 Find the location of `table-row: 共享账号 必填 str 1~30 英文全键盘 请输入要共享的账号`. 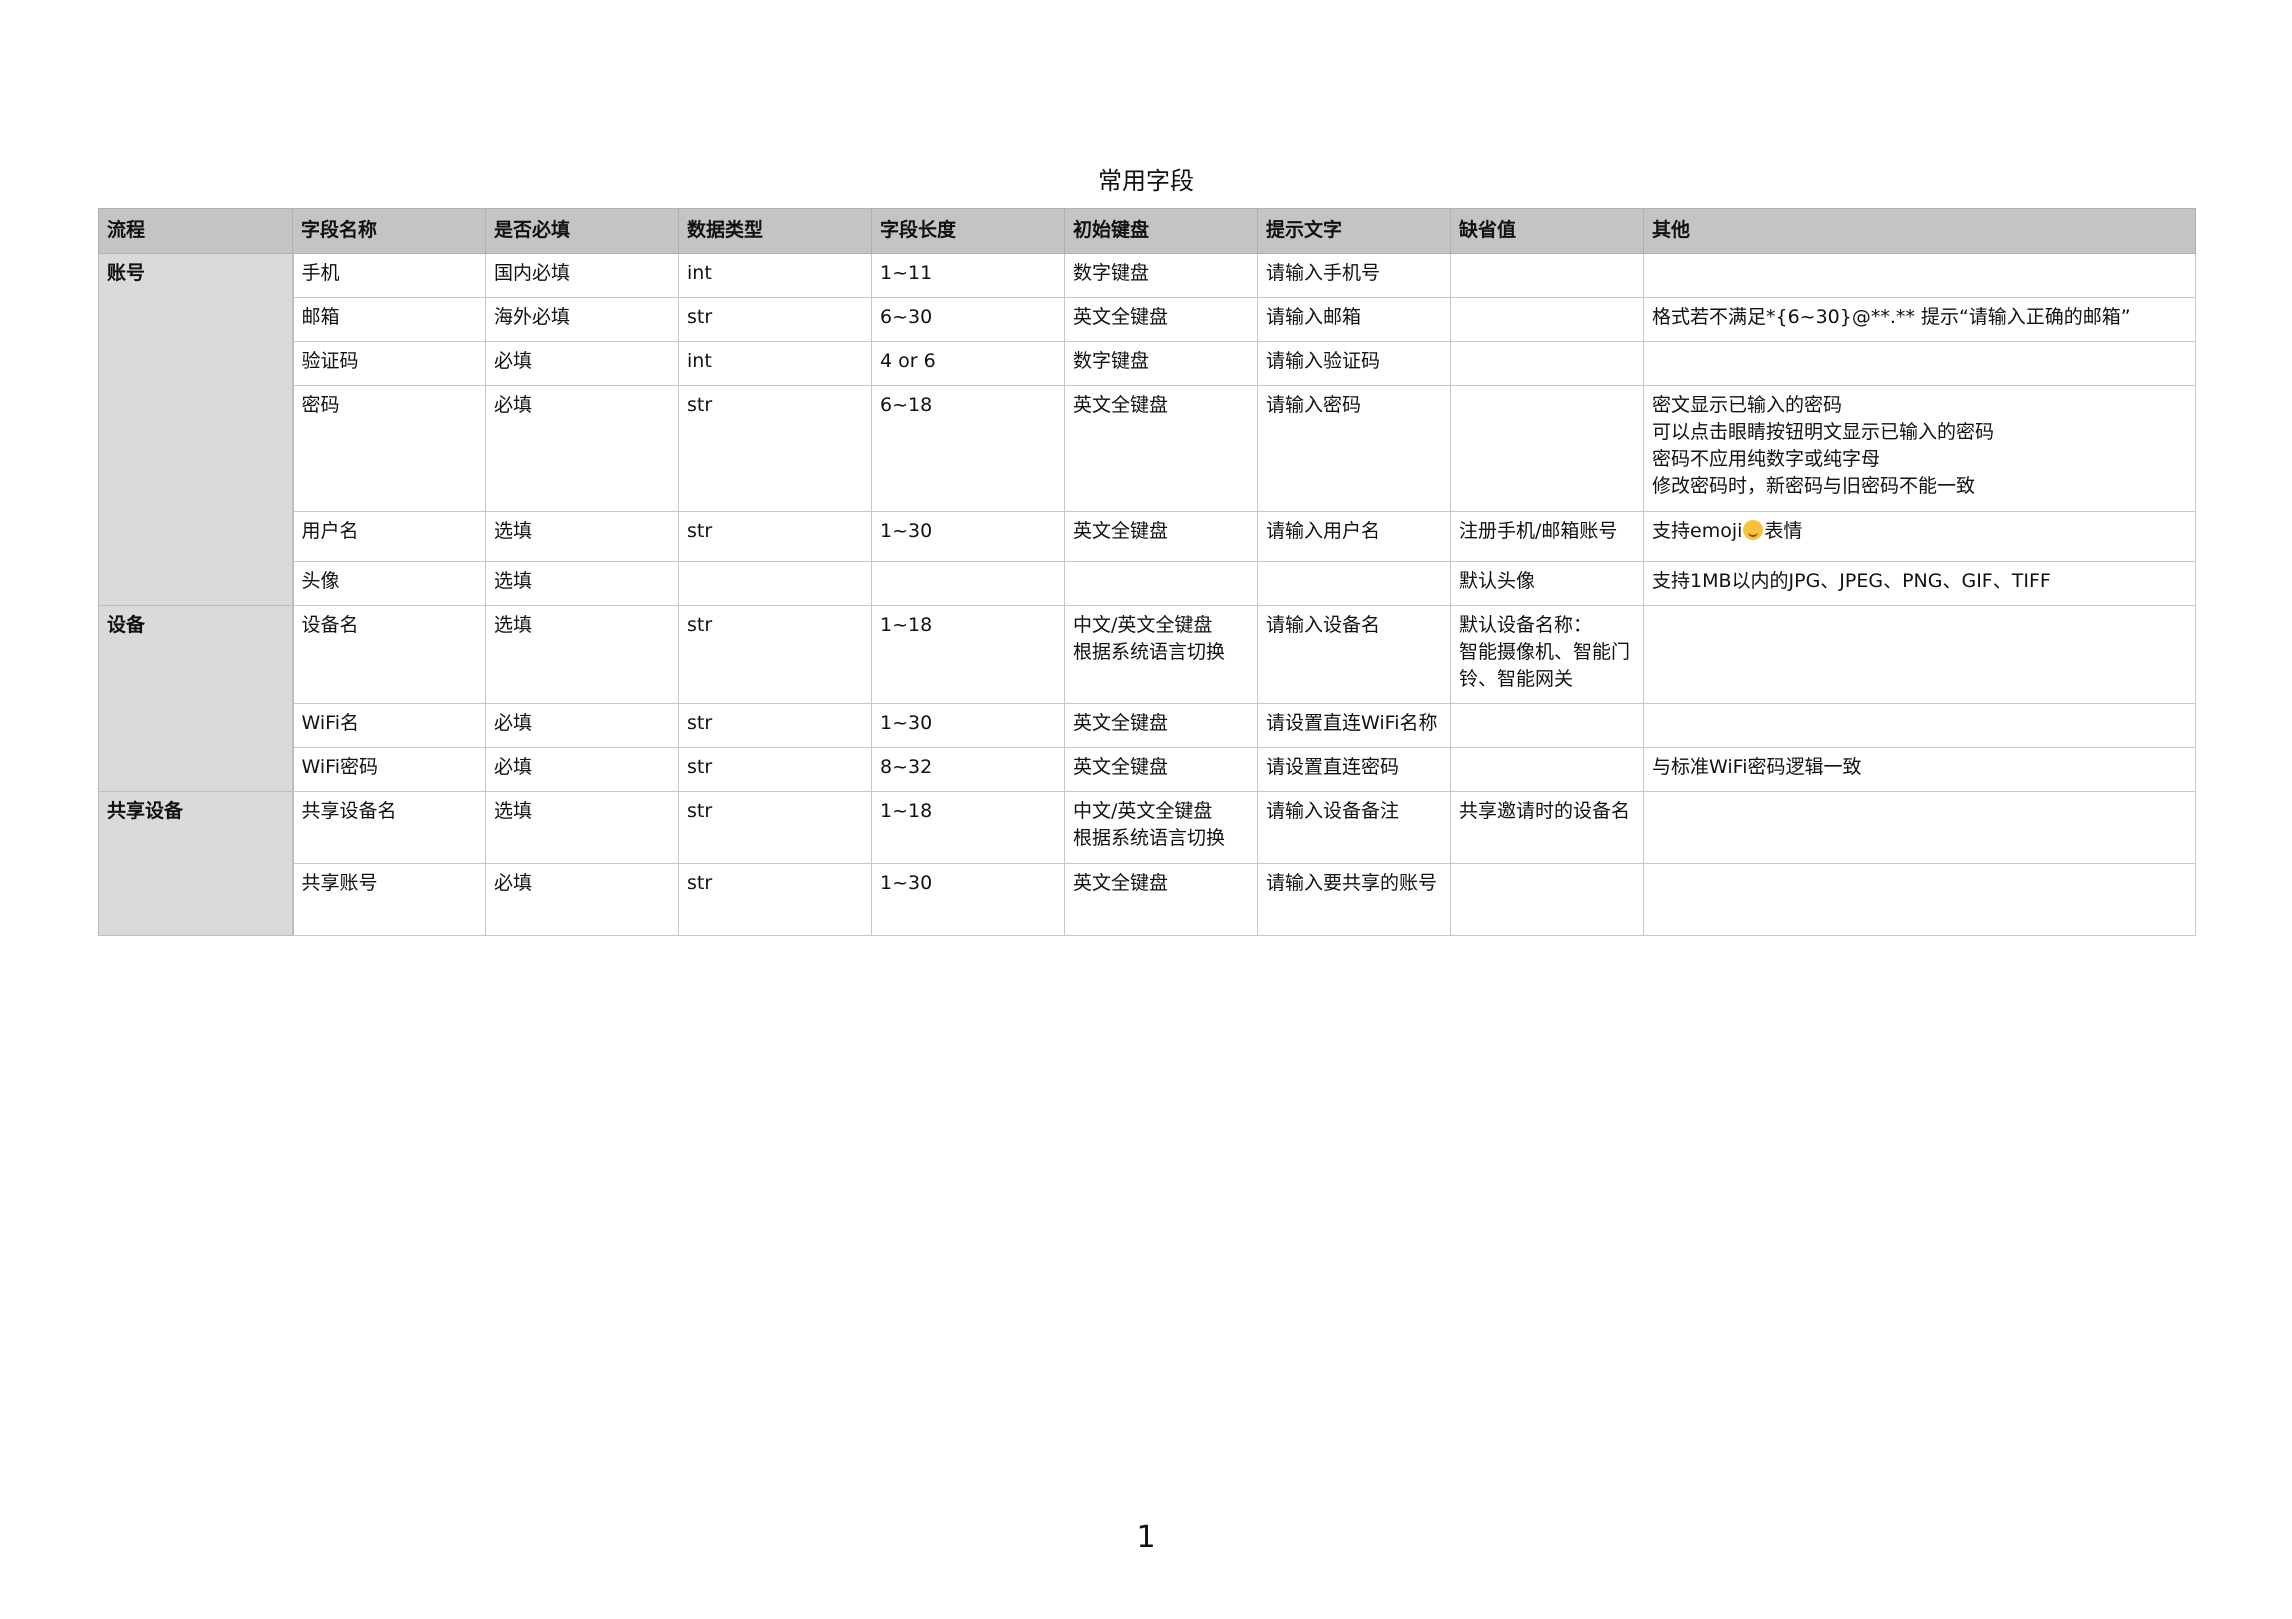

table-row: 共享账号 必填 str 1~30 英文全键盘 请输入要共享的账号 is located at coordinates (1147, 899).